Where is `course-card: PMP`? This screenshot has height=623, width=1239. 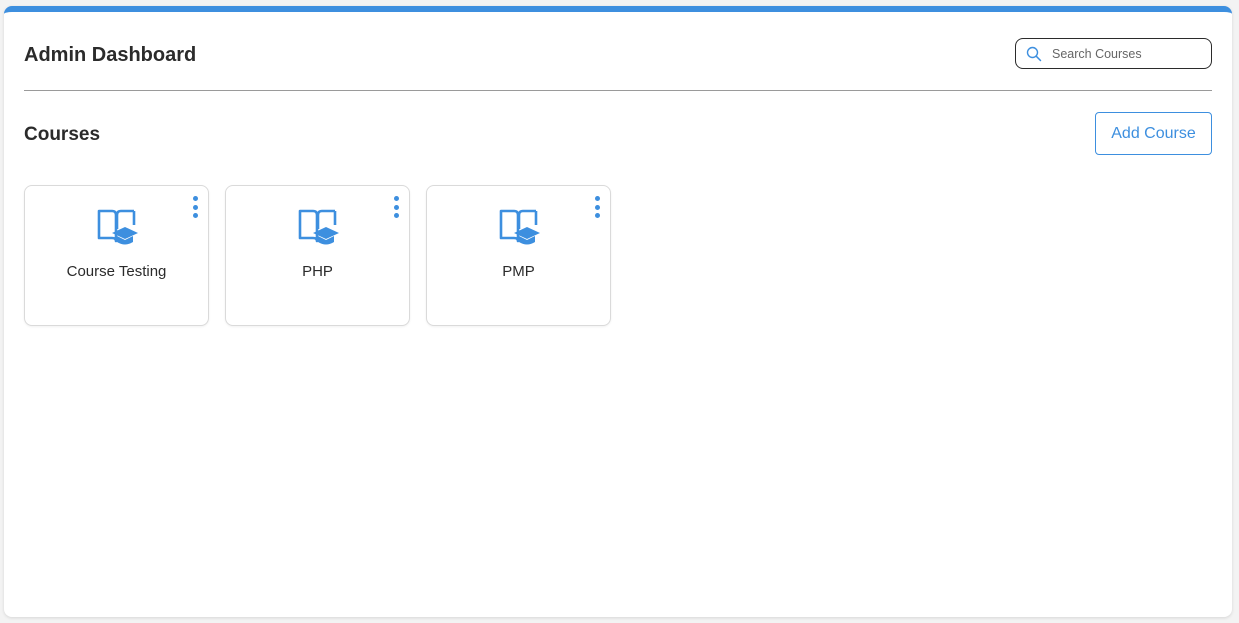
course-card: PMP is located at coordinates (518, 255).